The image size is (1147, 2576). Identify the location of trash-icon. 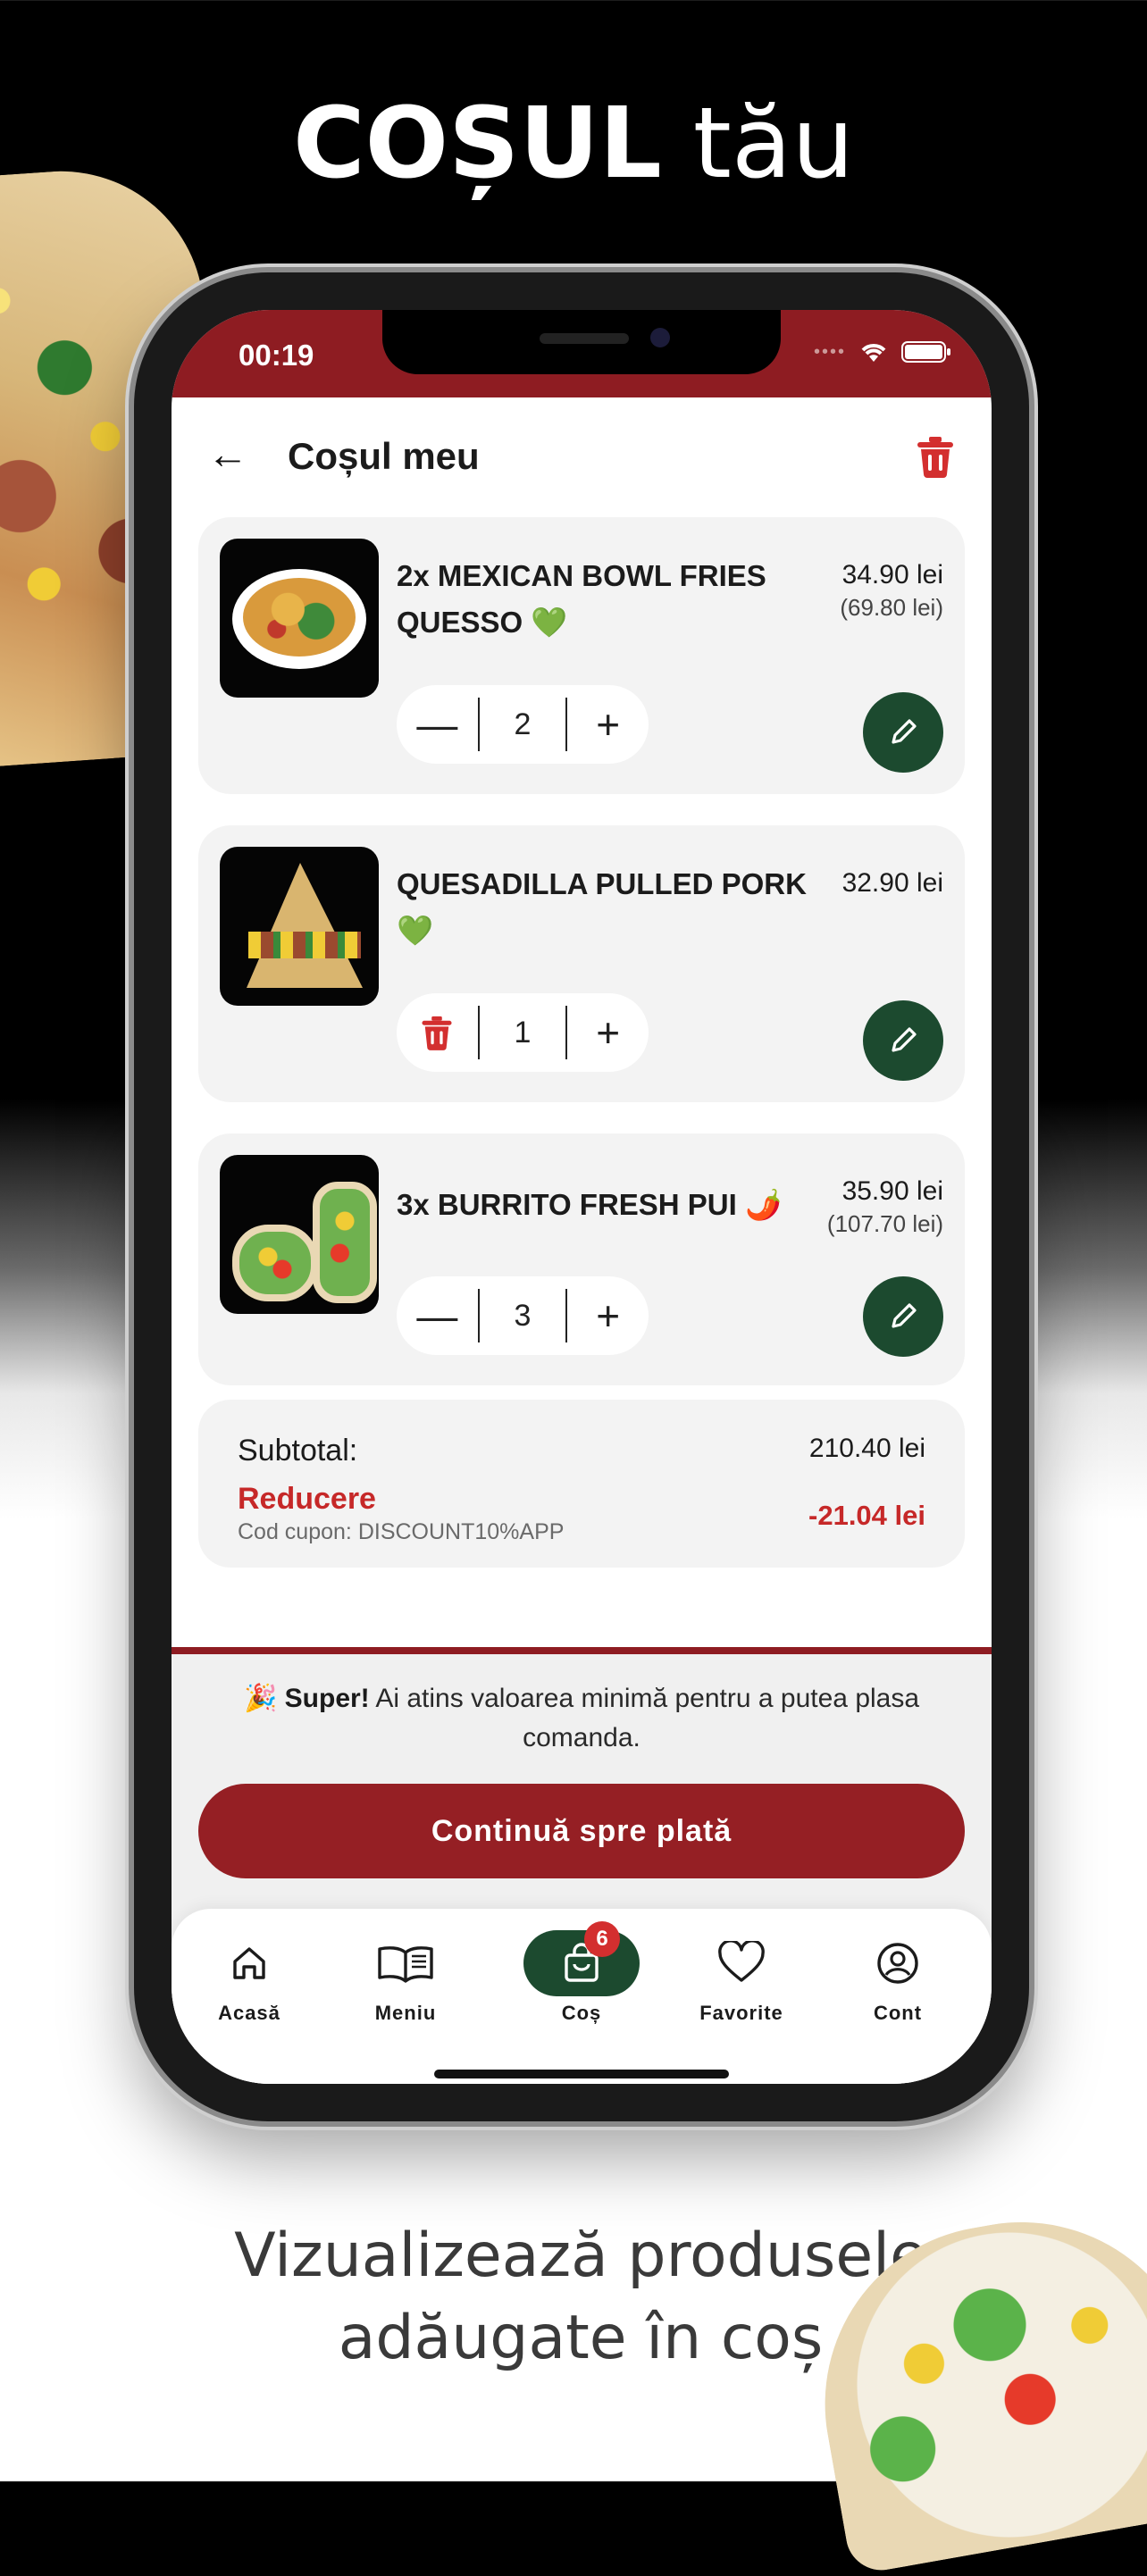
(437, 1033).